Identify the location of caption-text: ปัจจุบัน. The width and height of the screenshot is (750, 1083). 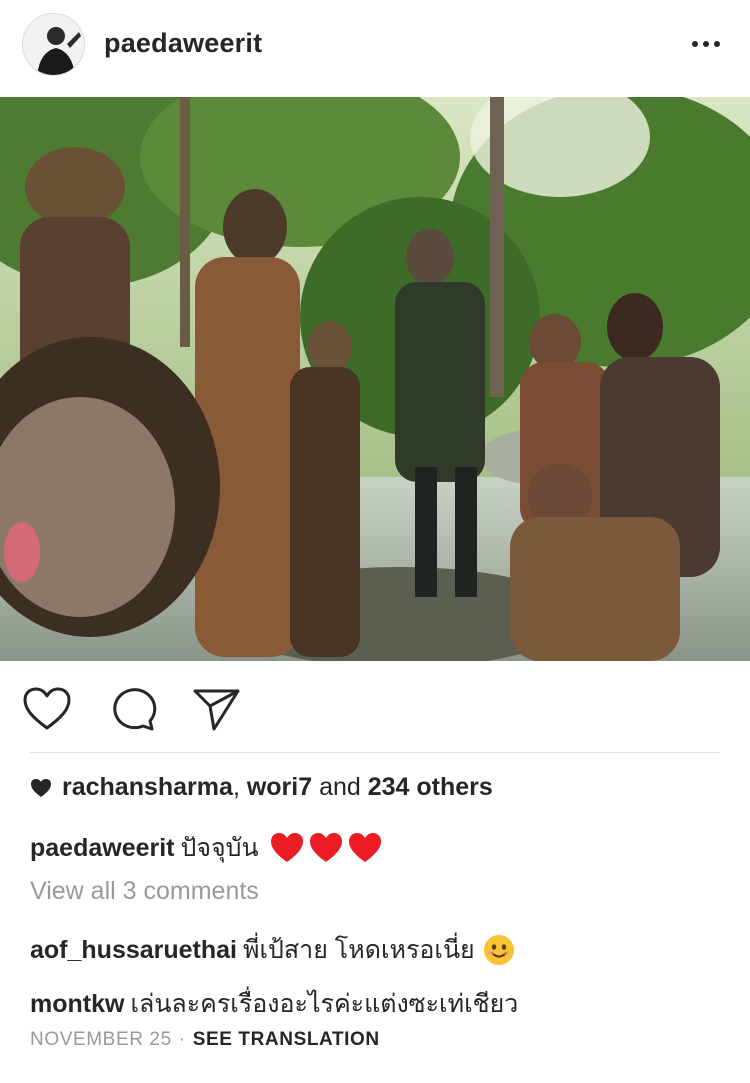
(219, 848).